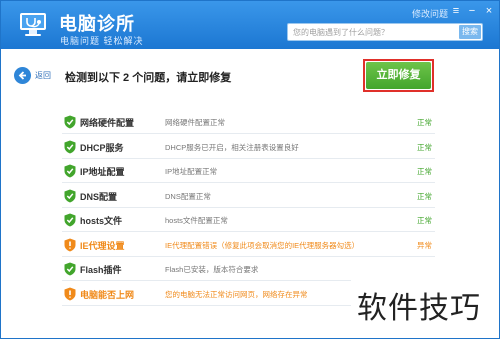 The height and width of the screenshot is (339, 500). I want to click on close-icon: ×, so click(489, 11).